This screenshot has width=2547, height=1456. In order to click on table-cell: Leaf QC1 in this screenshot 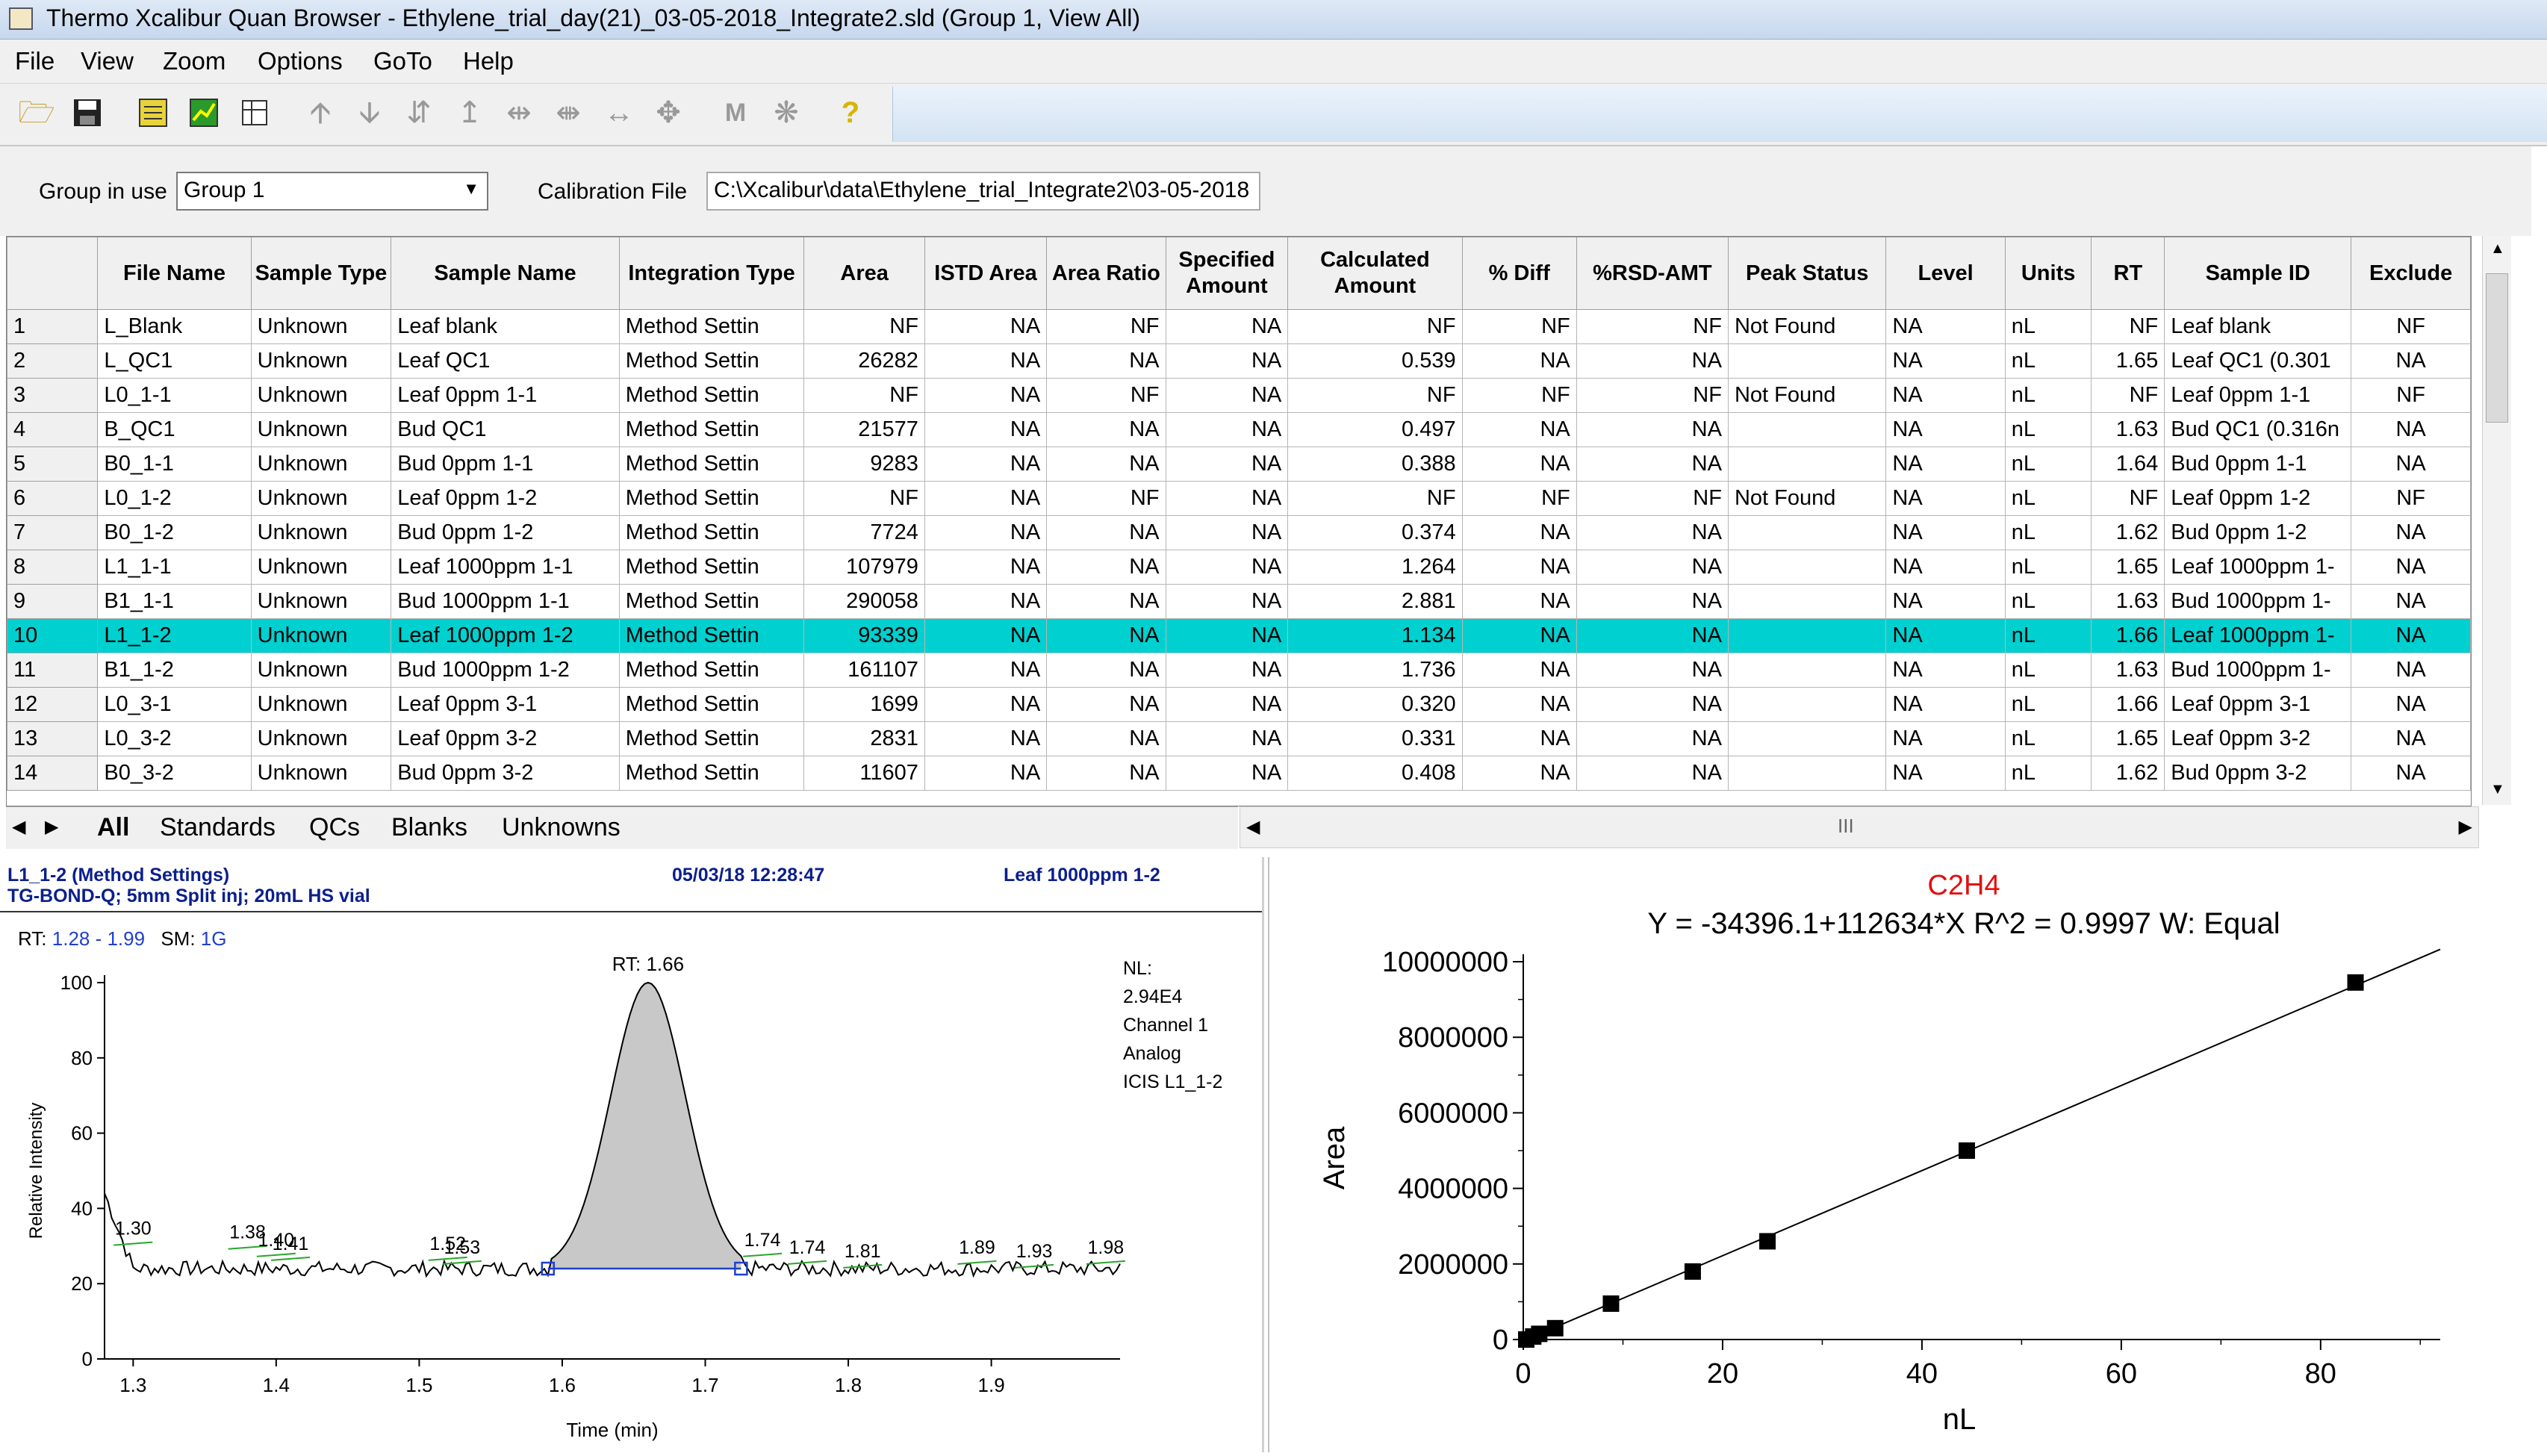, I will do `click(505, 361)`.